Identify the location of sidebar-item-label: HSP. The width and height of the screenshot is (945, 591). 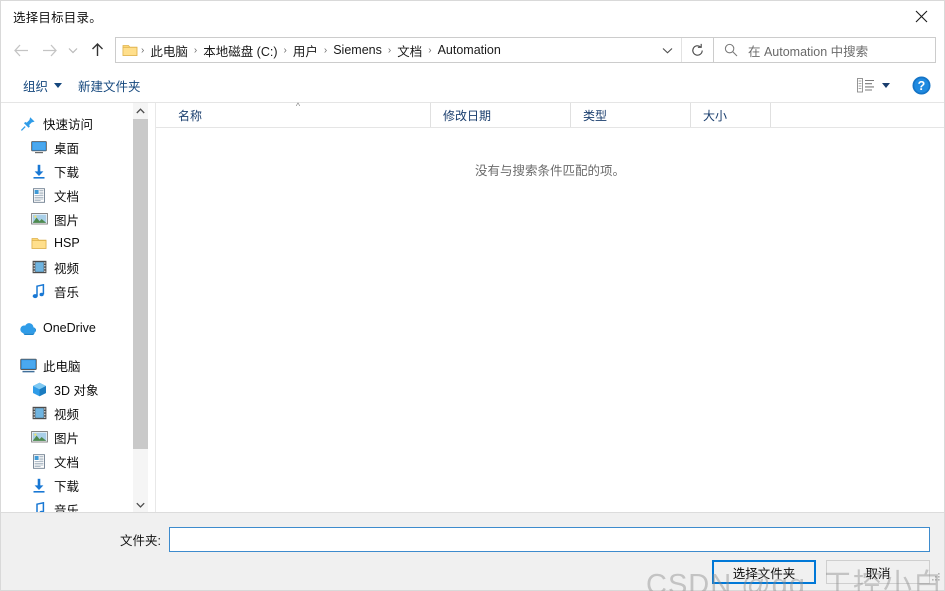
(67, 243).